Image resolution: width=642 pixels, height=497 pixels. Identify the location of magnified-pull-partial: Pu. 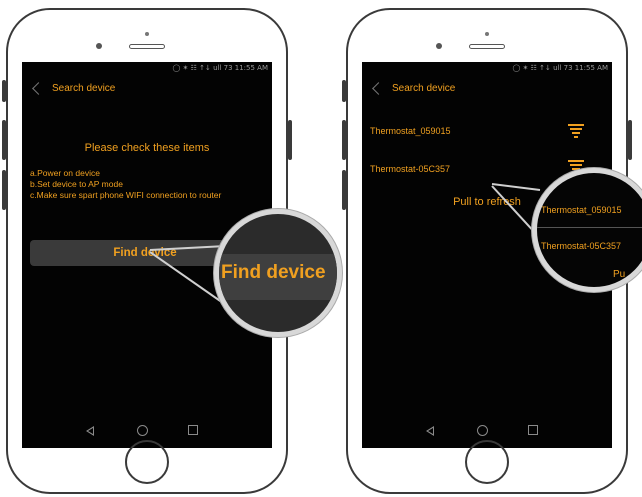
(619, 274).